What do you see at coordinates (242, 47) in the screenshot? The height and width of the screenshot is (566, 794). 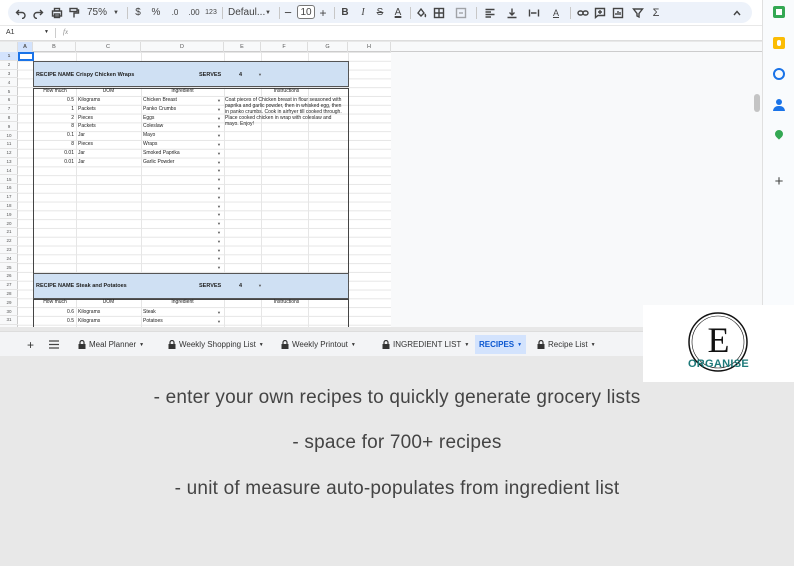 I see `column-header: E` at bounding box center [242, 47].